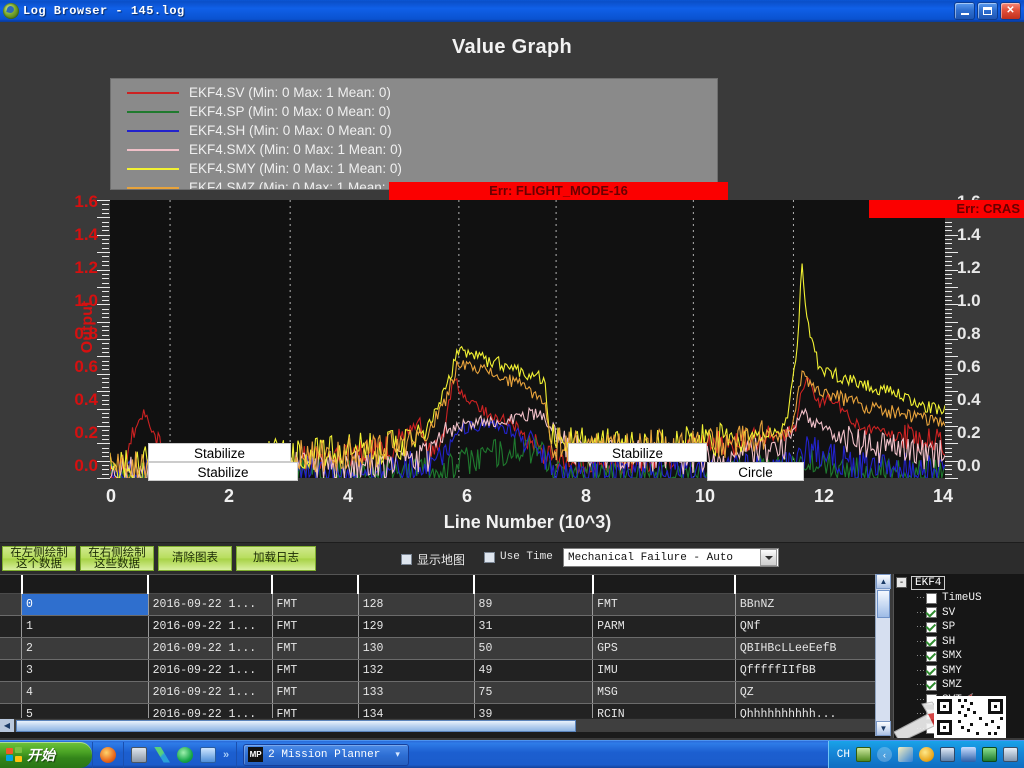 The width and height of the screenshot is (1024, 768). Describe the element at coordinates (534, 584) in the screenshot. I see `col-header-c4` at that location.